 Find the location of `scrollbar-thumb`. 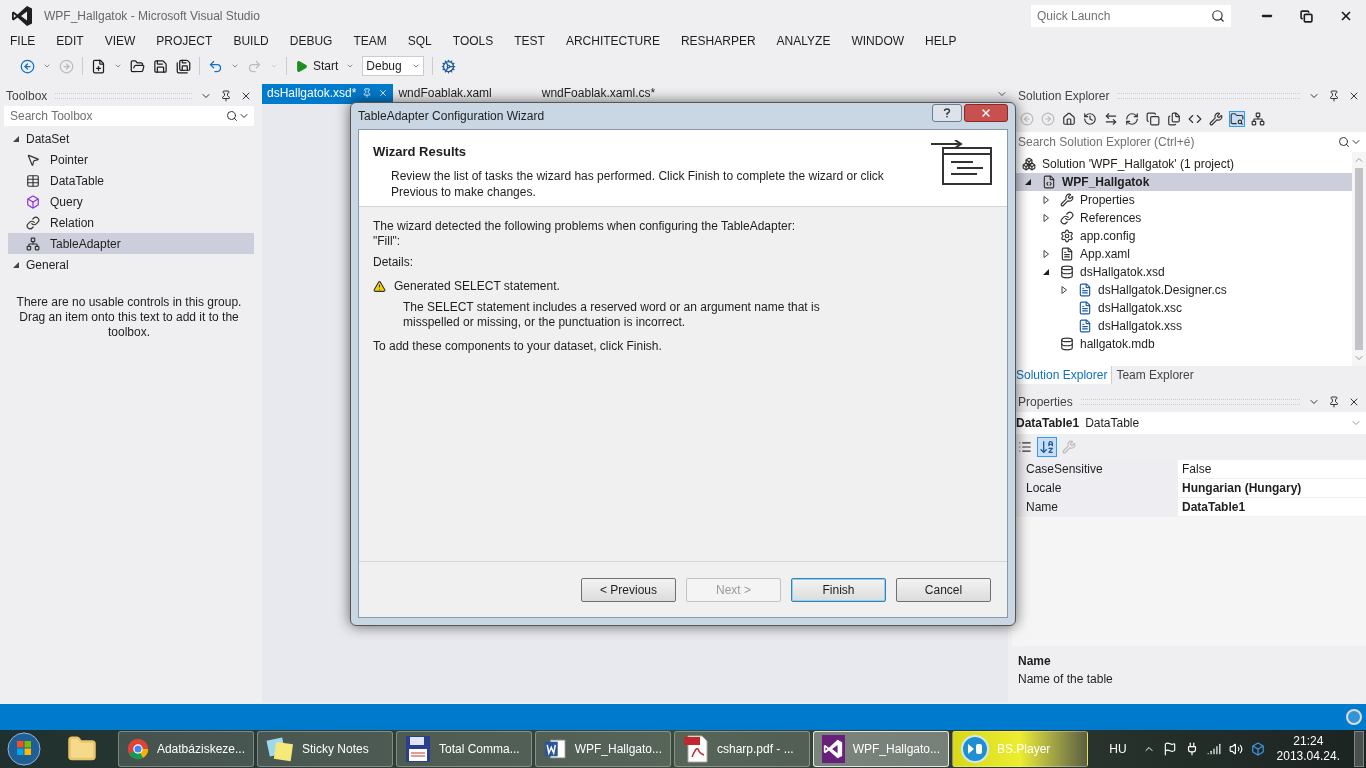

scrollbar-thumb is located at coordinates (1359, 259).